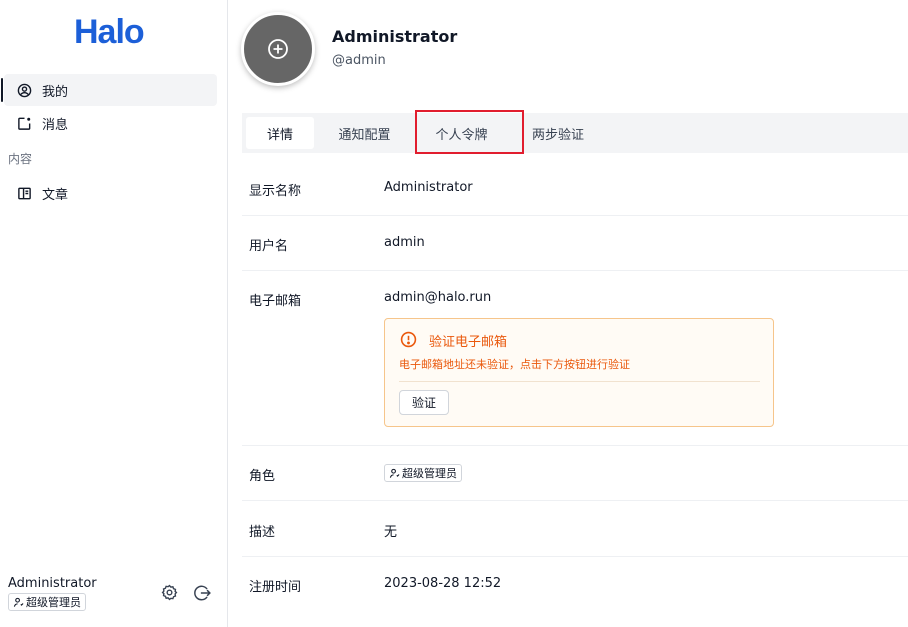 This screenshot has height=627, width=908. What do you see at coordinates (110, 123) in the screenshot?
I see `sidebar-item-messages: 消息` at bounding box center [110, 123].